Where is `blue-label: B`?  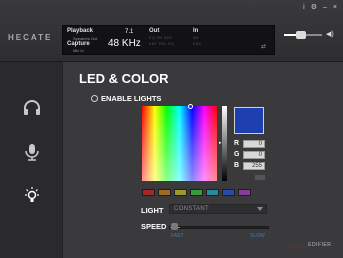 blue-label: B is located at coordinates (237, 165).